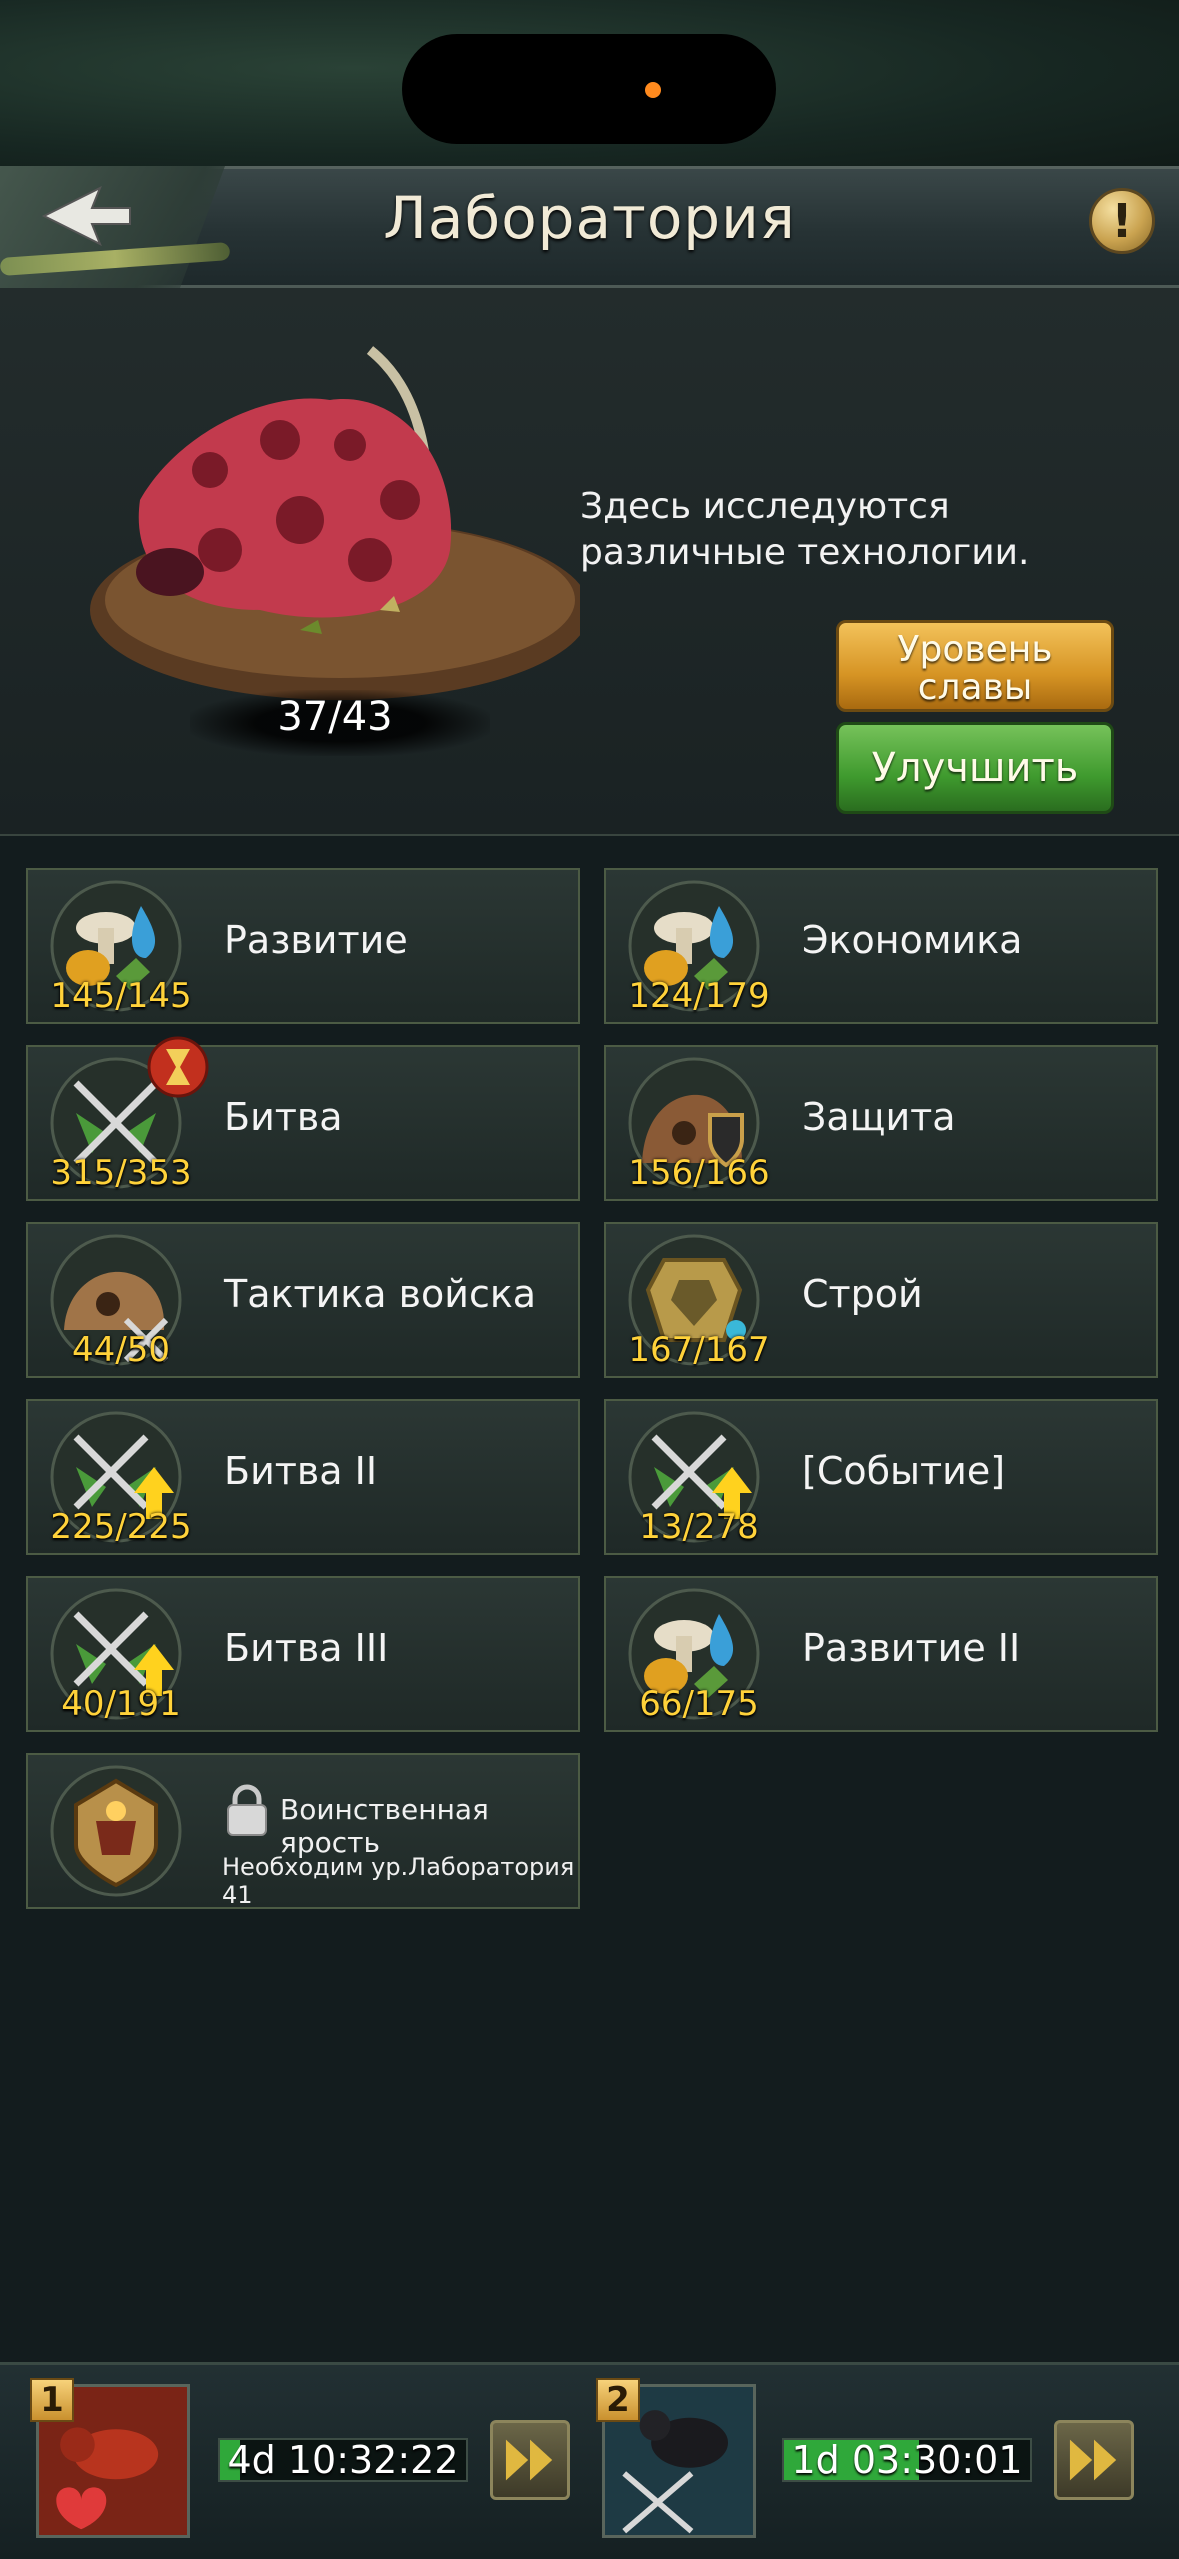  I want to click on tile-label: Развитие II, so click(911, 1648).